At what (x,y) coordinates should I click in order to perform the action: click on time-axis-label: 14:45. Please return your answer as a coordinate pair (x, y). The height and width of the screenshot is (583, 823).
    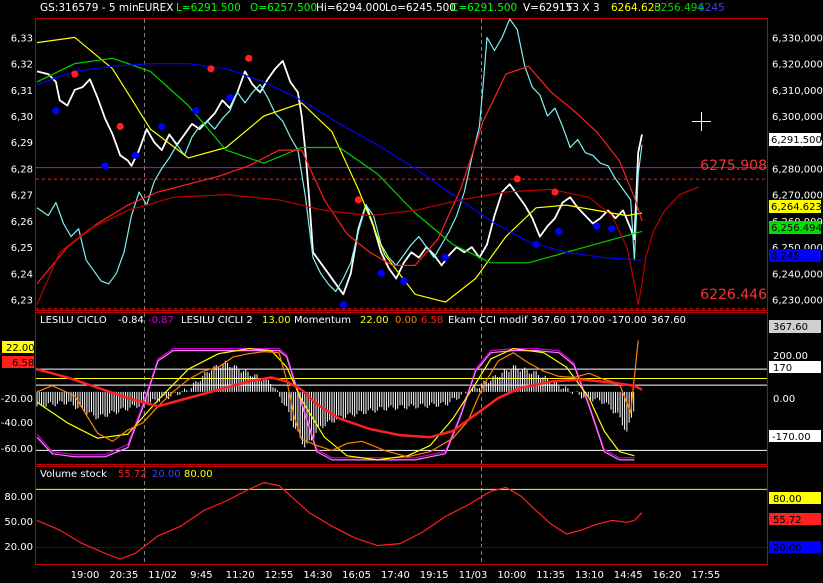
    Looking at the image, I should click on (628, 575).